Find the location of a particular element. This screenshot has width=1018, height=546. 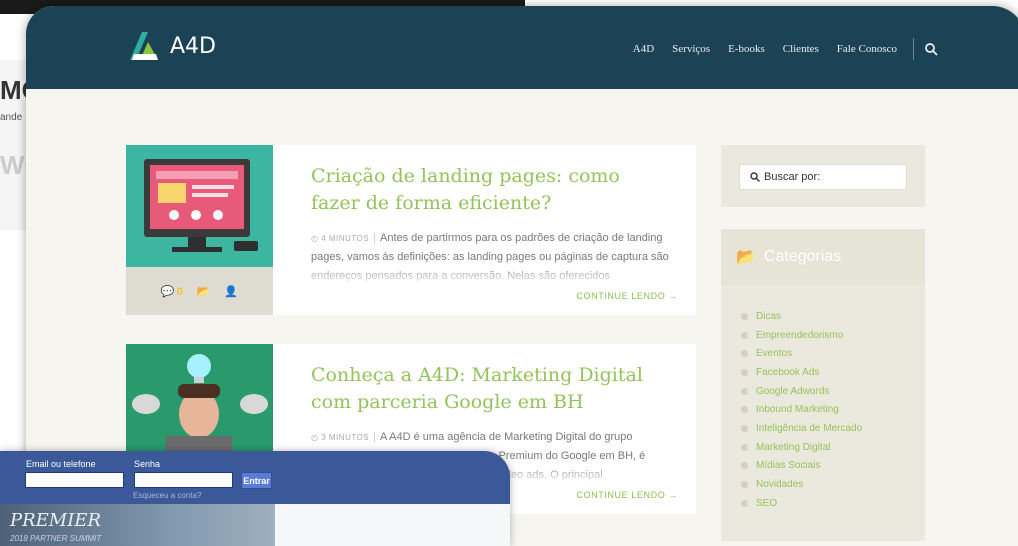

user-icon: 👤 is located at coordinates (231, 291).